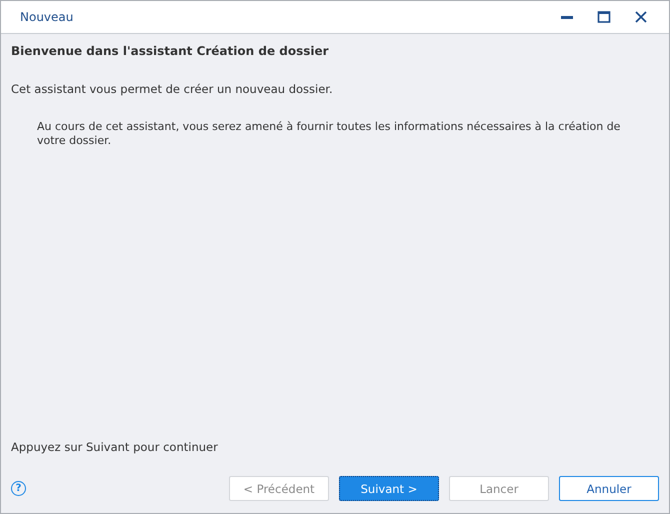  Describe the element at coordinates (18, 488) in the screenshot. I see `help-icon: ?` at that location.